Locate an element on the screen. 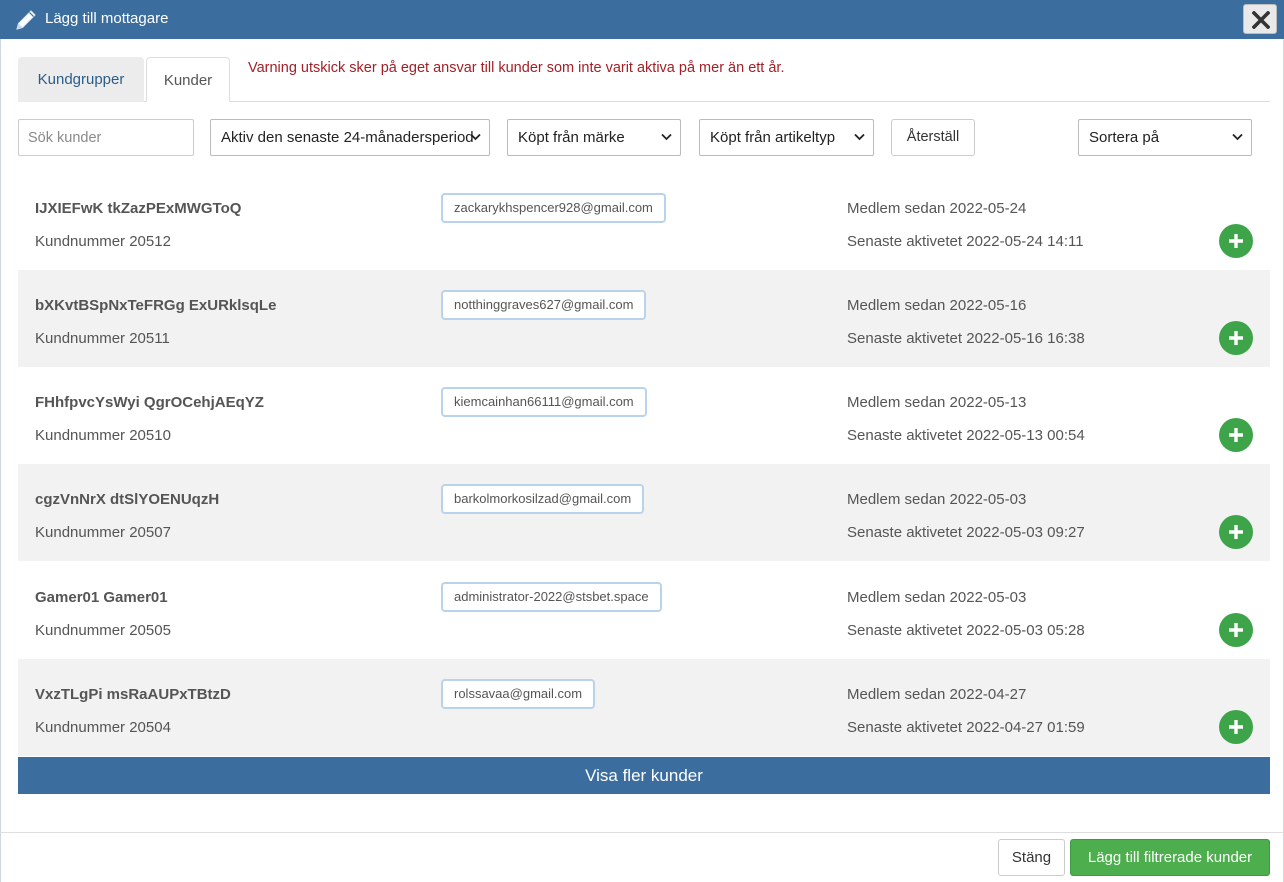  footer-divider is located at coordinates (642, 832).